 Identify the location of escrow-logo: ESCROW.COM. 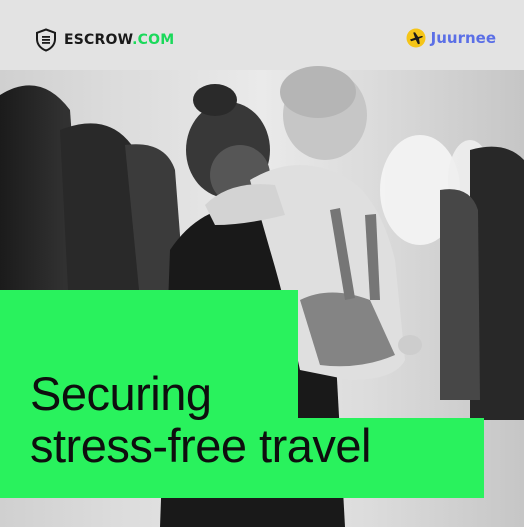
(104, 40).